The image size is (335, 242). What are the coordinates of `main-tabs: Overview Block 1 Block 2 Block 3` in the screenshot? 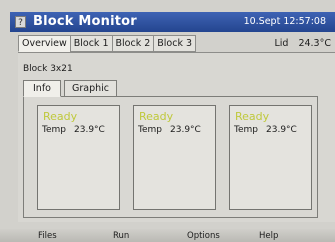 It's located at (107, 44).